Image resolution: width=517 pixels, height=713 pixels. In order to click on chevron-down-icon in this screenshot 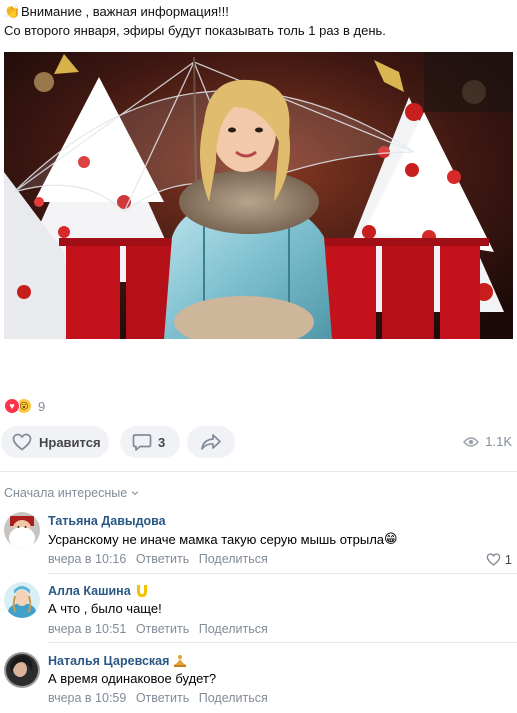, I will do `click(135, 493)`.